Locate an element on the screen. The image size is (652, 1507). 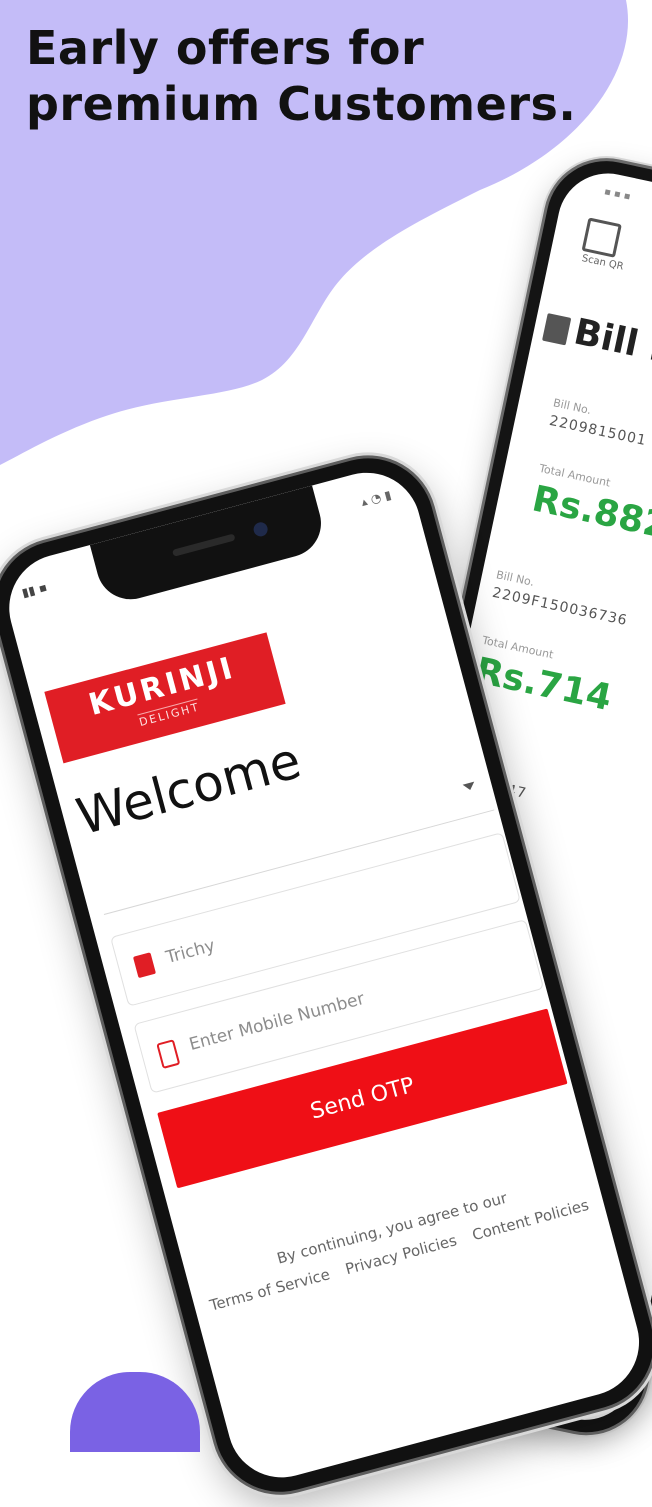
phone-icon is located at coordinates (168, 1054).